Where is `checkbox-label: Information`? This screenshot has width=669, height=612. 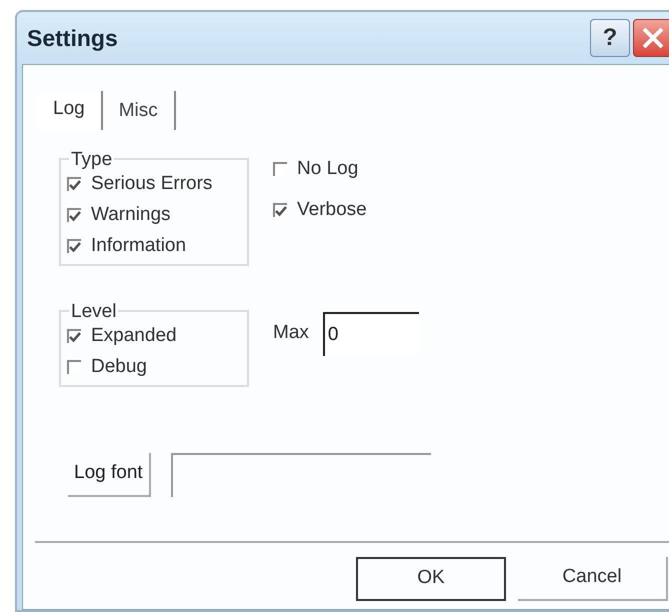 checkbox-label: Information is located at coordinates (138, 246).